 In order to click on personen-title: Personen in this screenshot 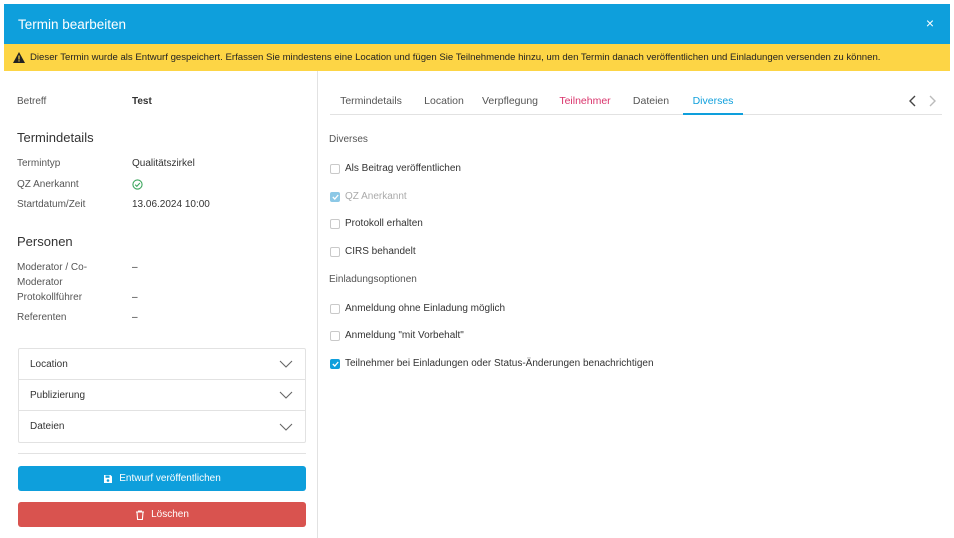, I will do `click(45, 241)`.